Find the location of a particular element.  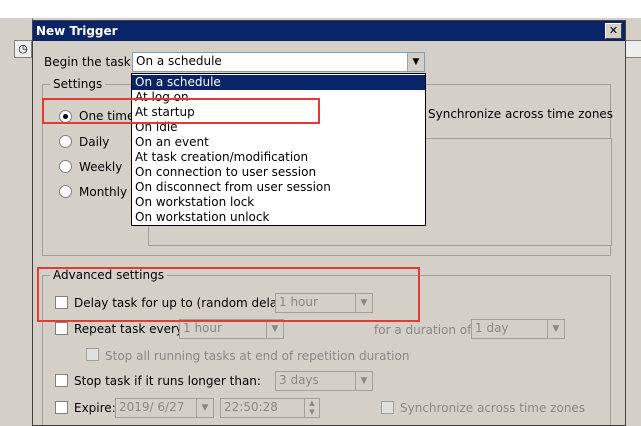

radio-weekly-label: Weekly is located at coordinates (101, 167).